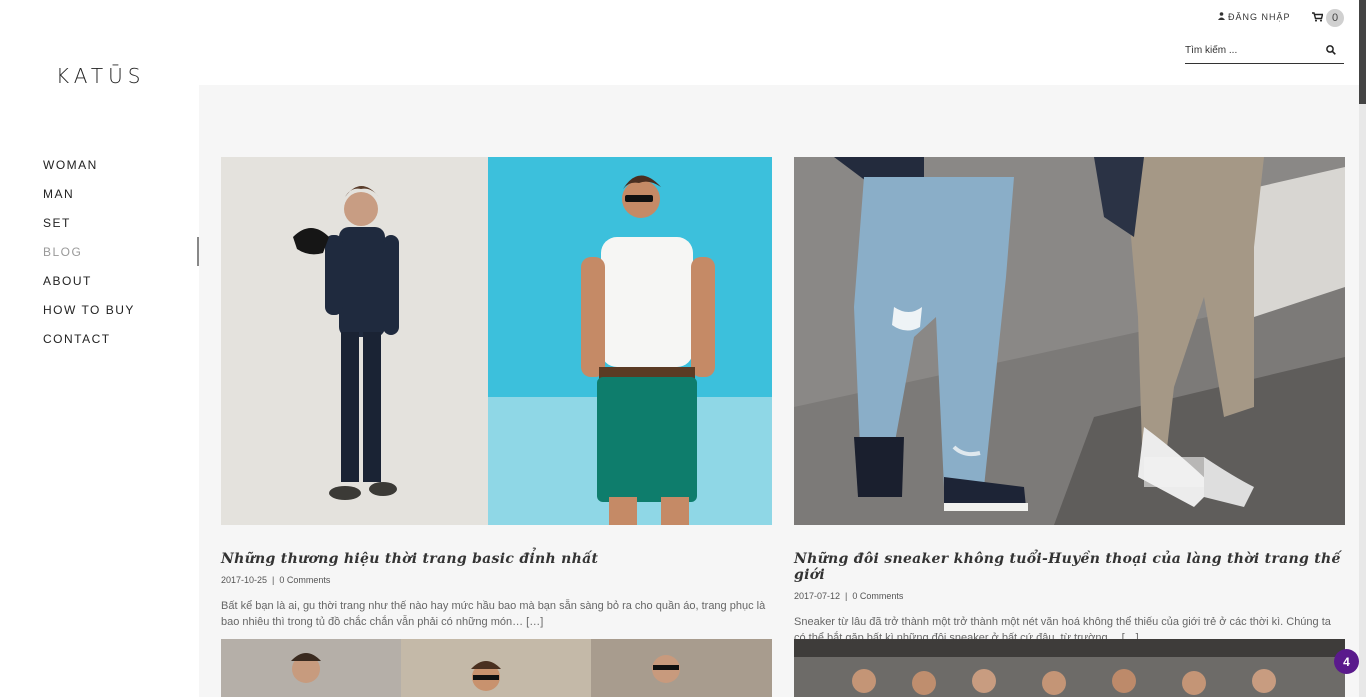 The height and width of the screenshot is (697, 1366). Describe the element at coordinates (1069, 596) in the screenshot. I see `post-meta: 2017-07-12 | 0 Comments` at that location.